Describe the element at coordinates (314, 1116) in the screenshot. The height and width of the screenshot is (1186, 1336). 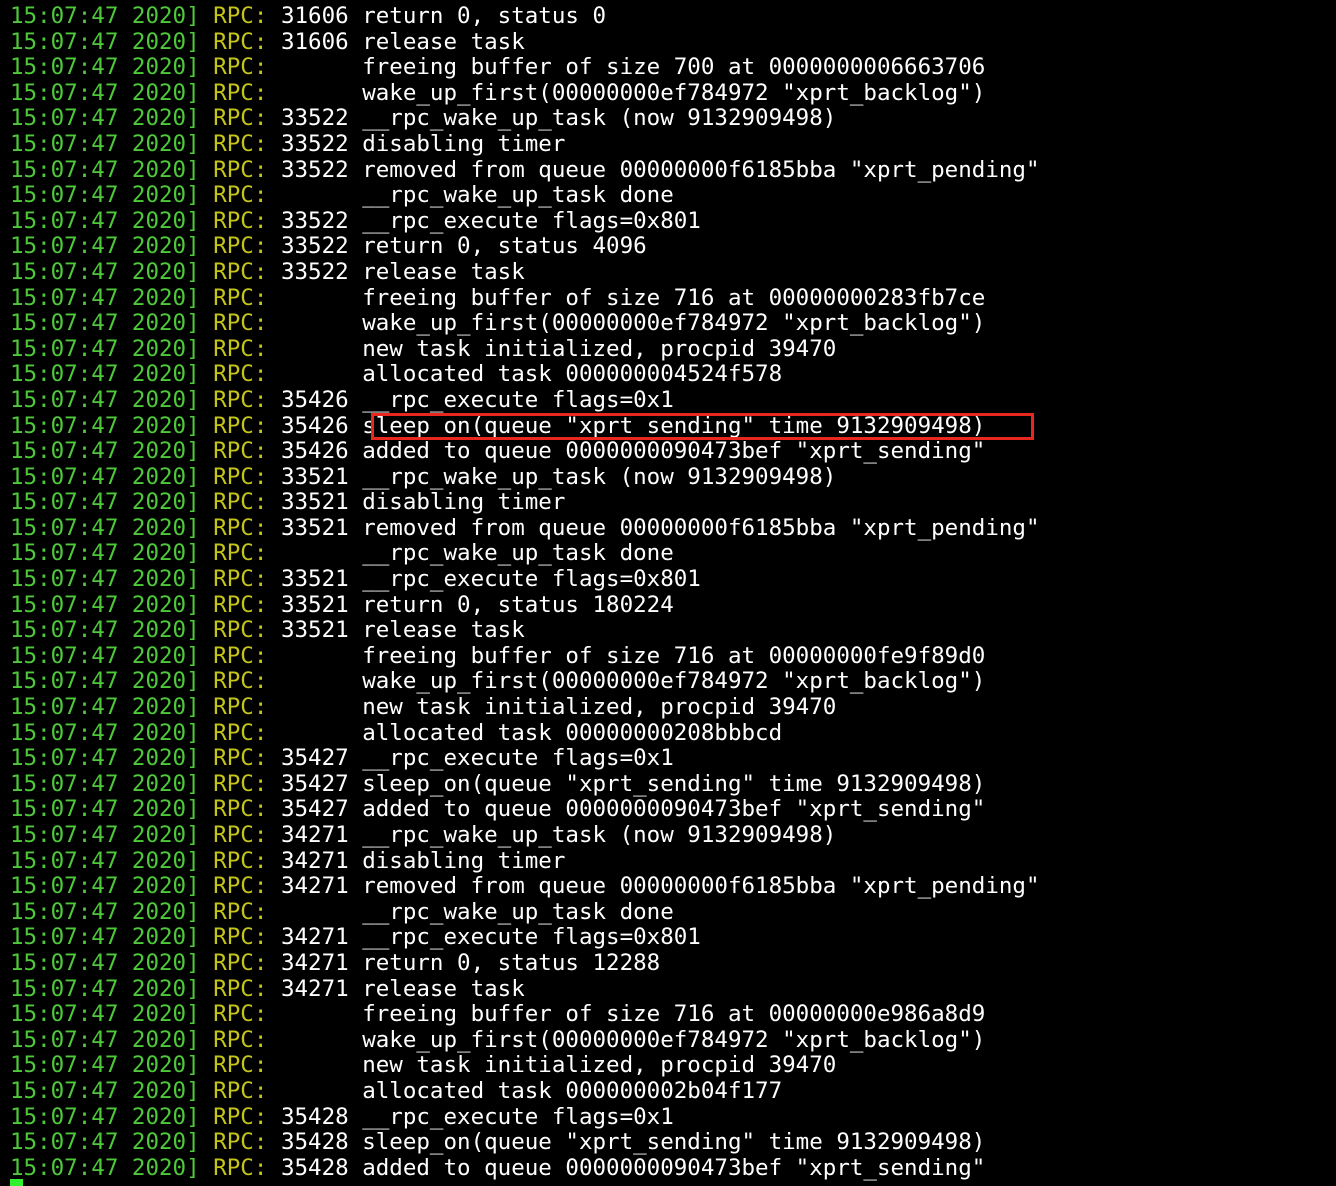
I see `log-task-id: 35428` at that location.